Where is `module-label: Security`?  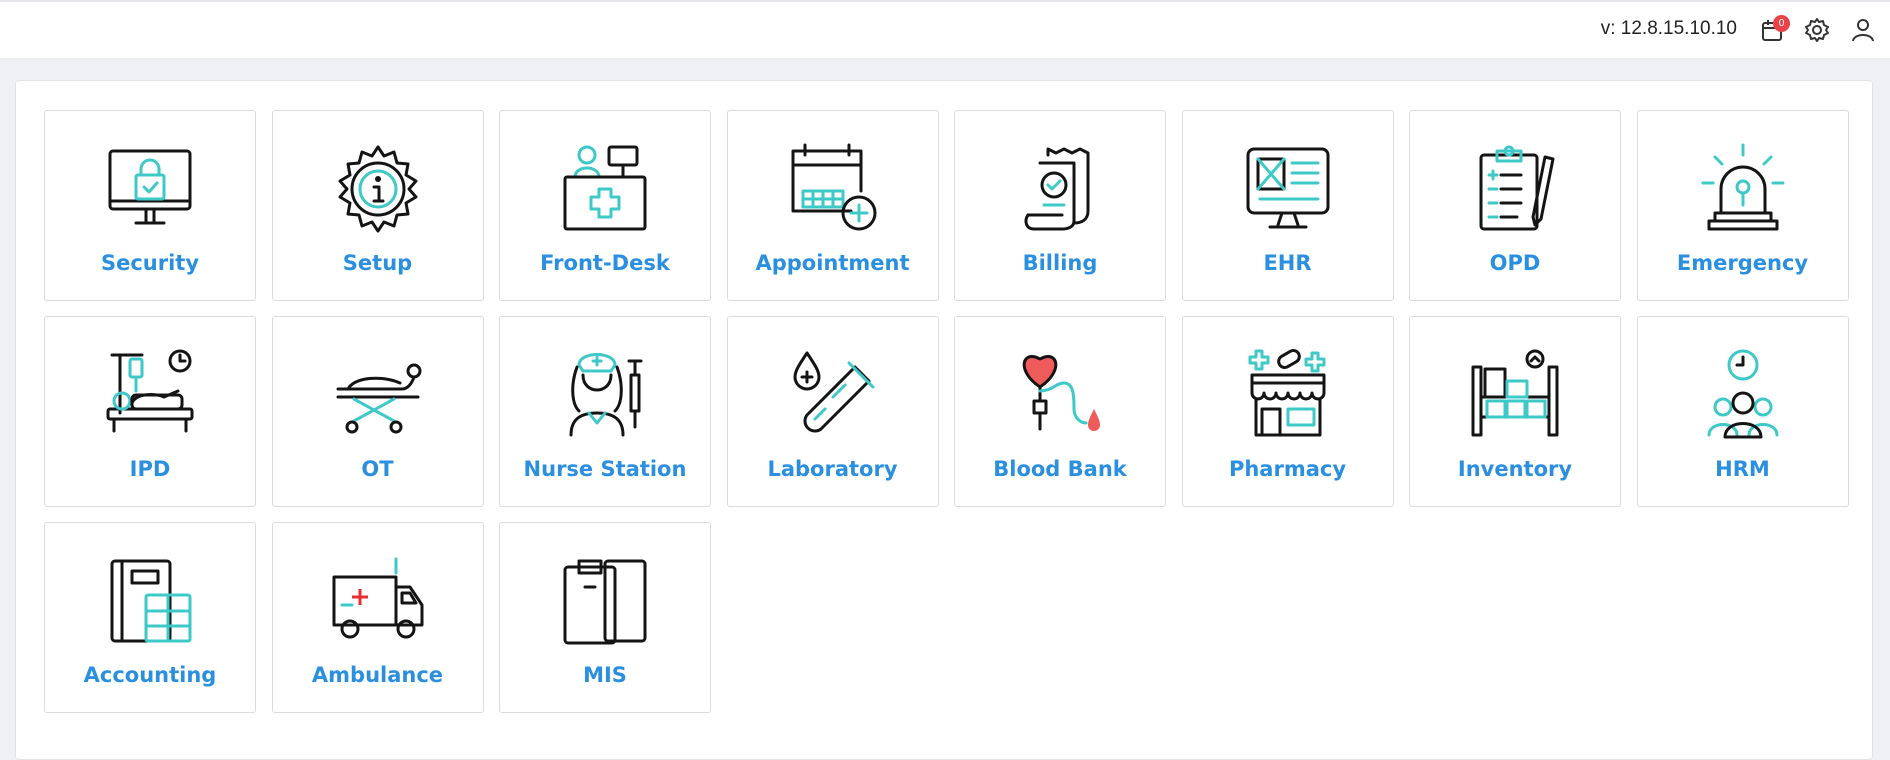 module-label: Security is located at coordinates (150, 263).